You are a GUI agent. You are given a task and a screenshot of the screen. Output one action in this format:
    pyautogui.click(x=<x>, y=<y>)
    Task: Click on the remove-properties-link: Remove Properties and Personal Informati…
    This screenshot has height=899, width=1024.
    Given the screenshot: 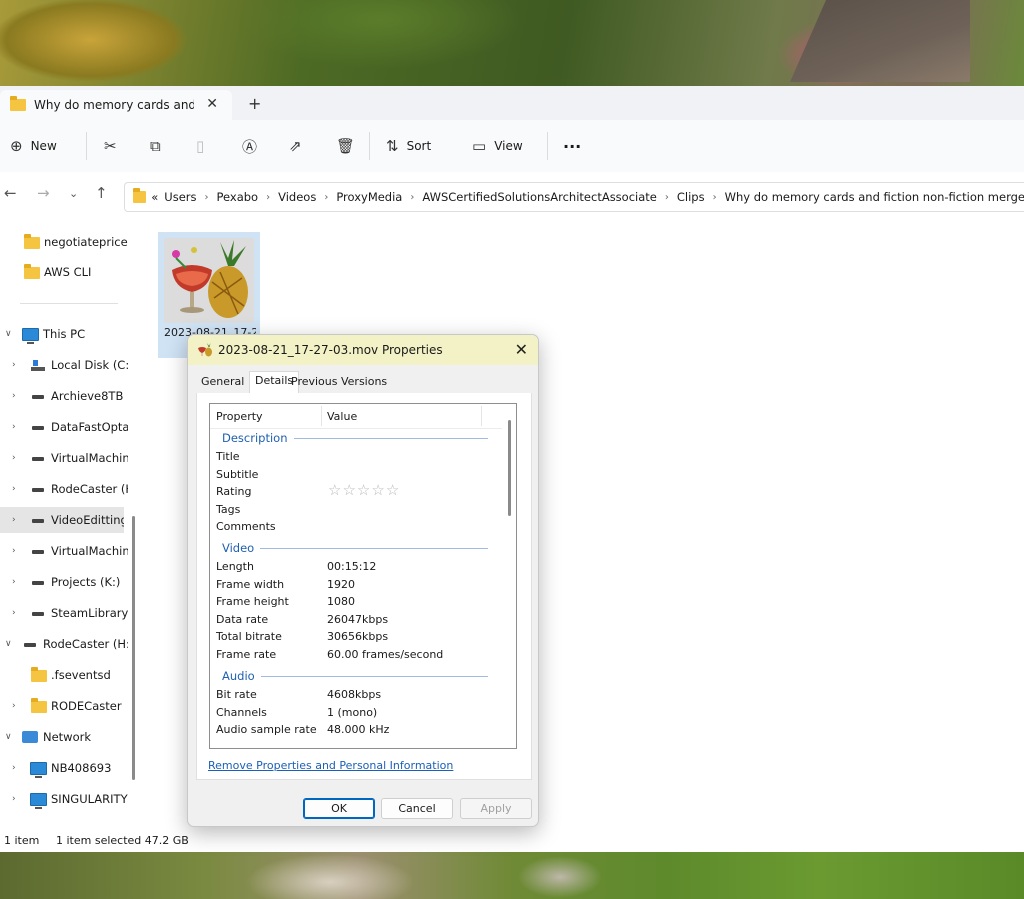 What is the action you would take?
    pyautogui.click(x=330, y=765)
    